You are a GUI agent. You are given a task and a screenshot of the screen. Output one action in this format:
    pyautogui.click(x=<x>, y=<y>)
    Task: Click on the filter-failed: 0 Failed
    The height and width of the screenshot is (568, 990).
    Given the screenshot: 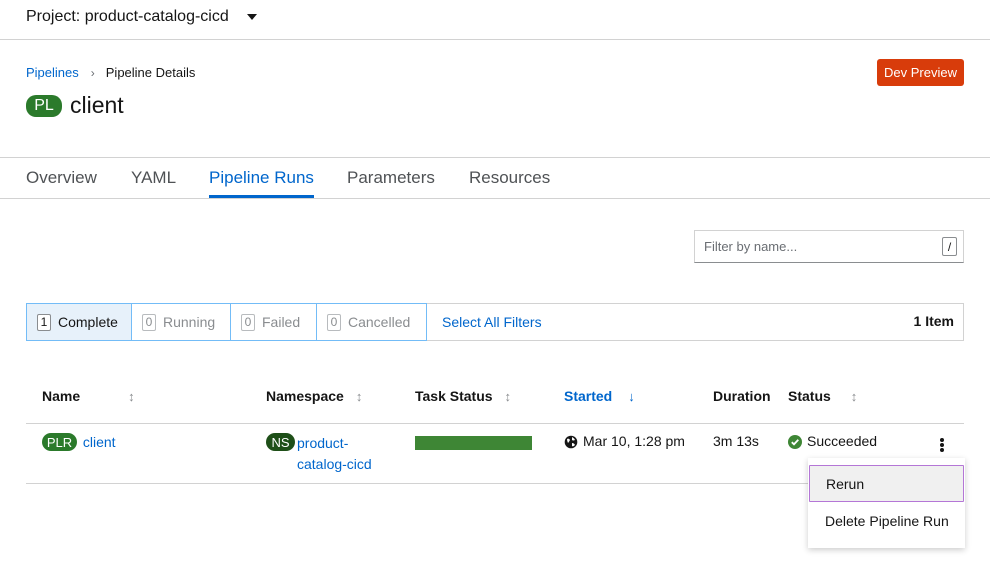 What is the action you would take?
    pyautogui.click(x=273, y=322)
    